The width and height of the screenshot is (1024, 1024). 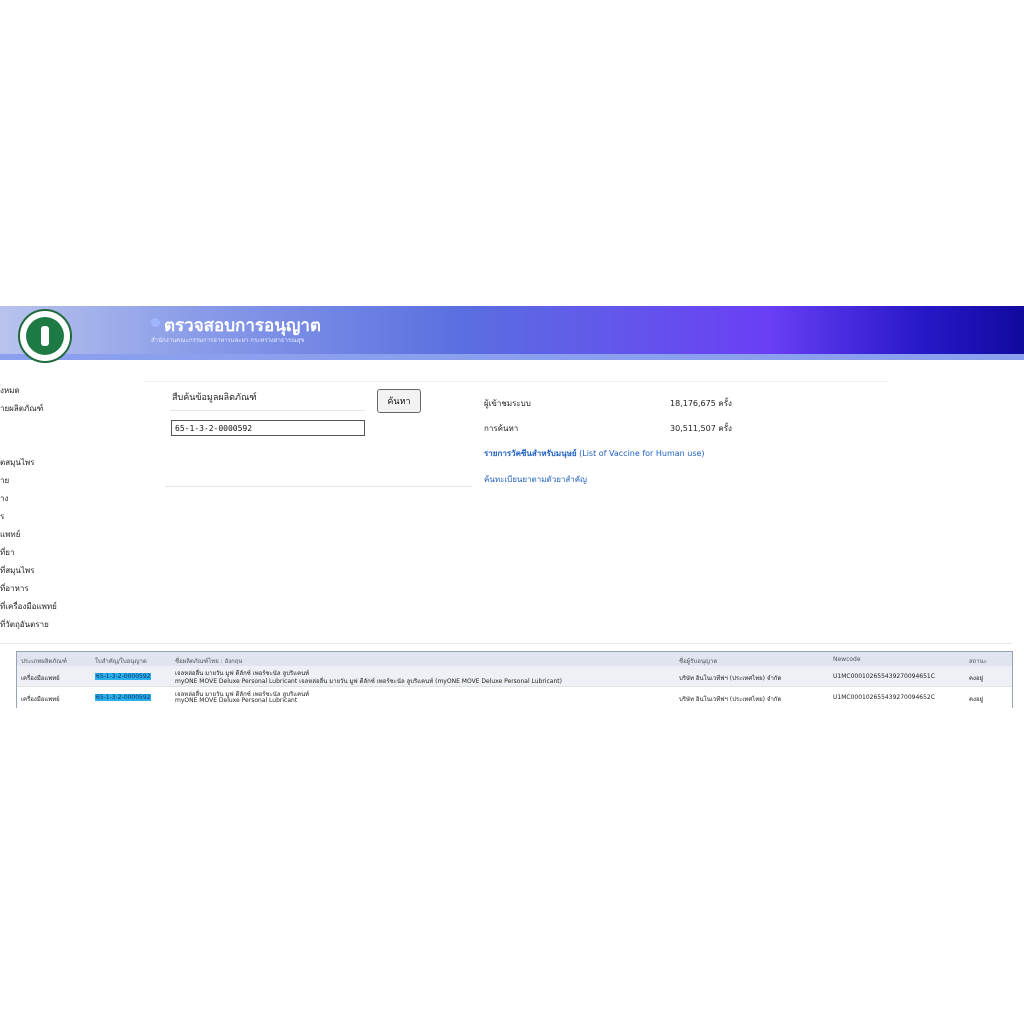 What do you see at coordinates (701, 428) in the screenshot?
I see `searches-value: 30,511,507 ครั้ง` at bounding box center [701, 428].